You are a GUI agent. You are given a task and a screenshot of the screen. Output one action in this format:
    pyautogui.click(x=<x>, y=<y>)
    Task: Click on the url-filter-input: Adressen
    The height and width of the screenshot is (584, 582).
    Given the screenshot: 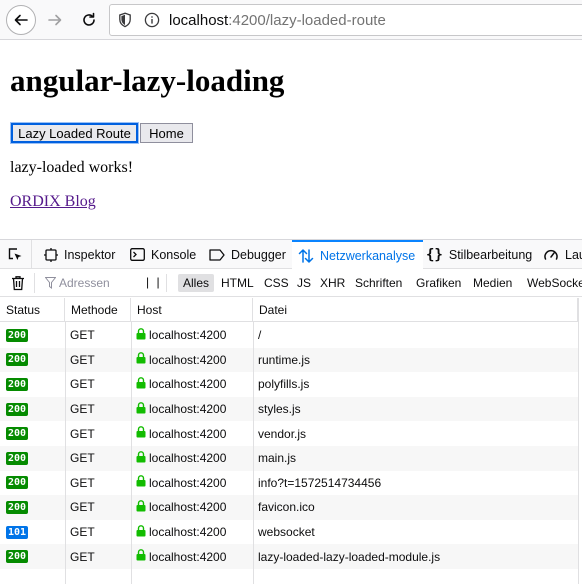 What is the action you would take?
    pyautogui.click(x=84, y=283)
    